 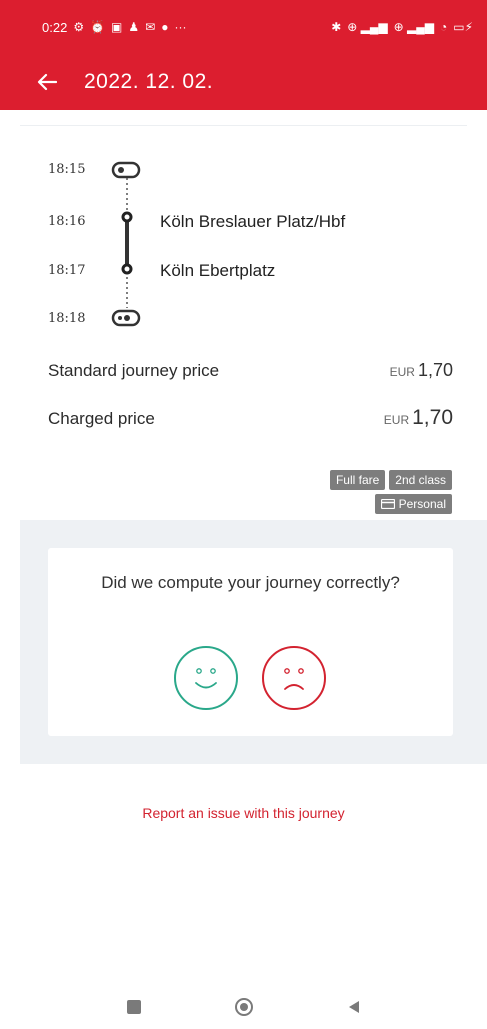 I want to click on activity-icon: ♟, so click(x=134, y=27).